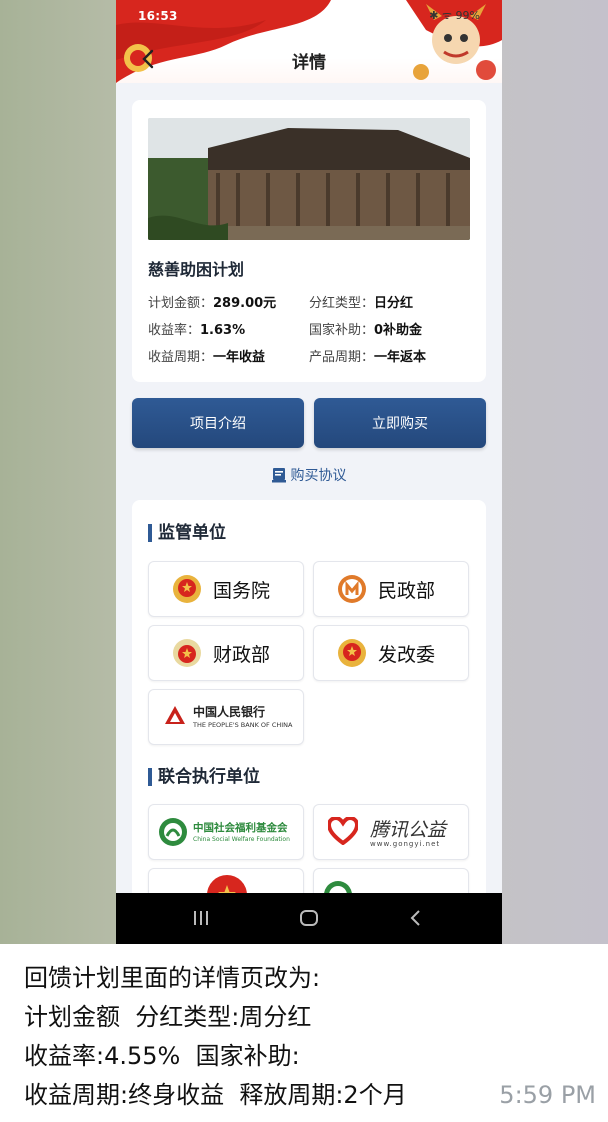 This screenshot has height=1122, width=608. I want to click on buy-now-button: 立即购买, so click(400, 423).